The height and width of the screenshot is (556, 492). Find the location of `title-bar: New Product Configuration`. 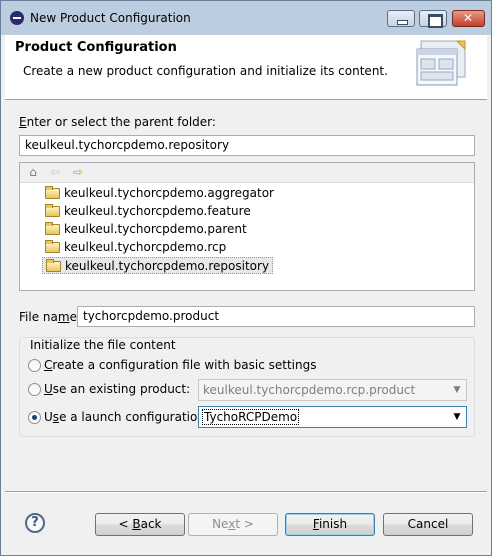

title-bar: New Product Configuration is located at coordinates (246, 18).